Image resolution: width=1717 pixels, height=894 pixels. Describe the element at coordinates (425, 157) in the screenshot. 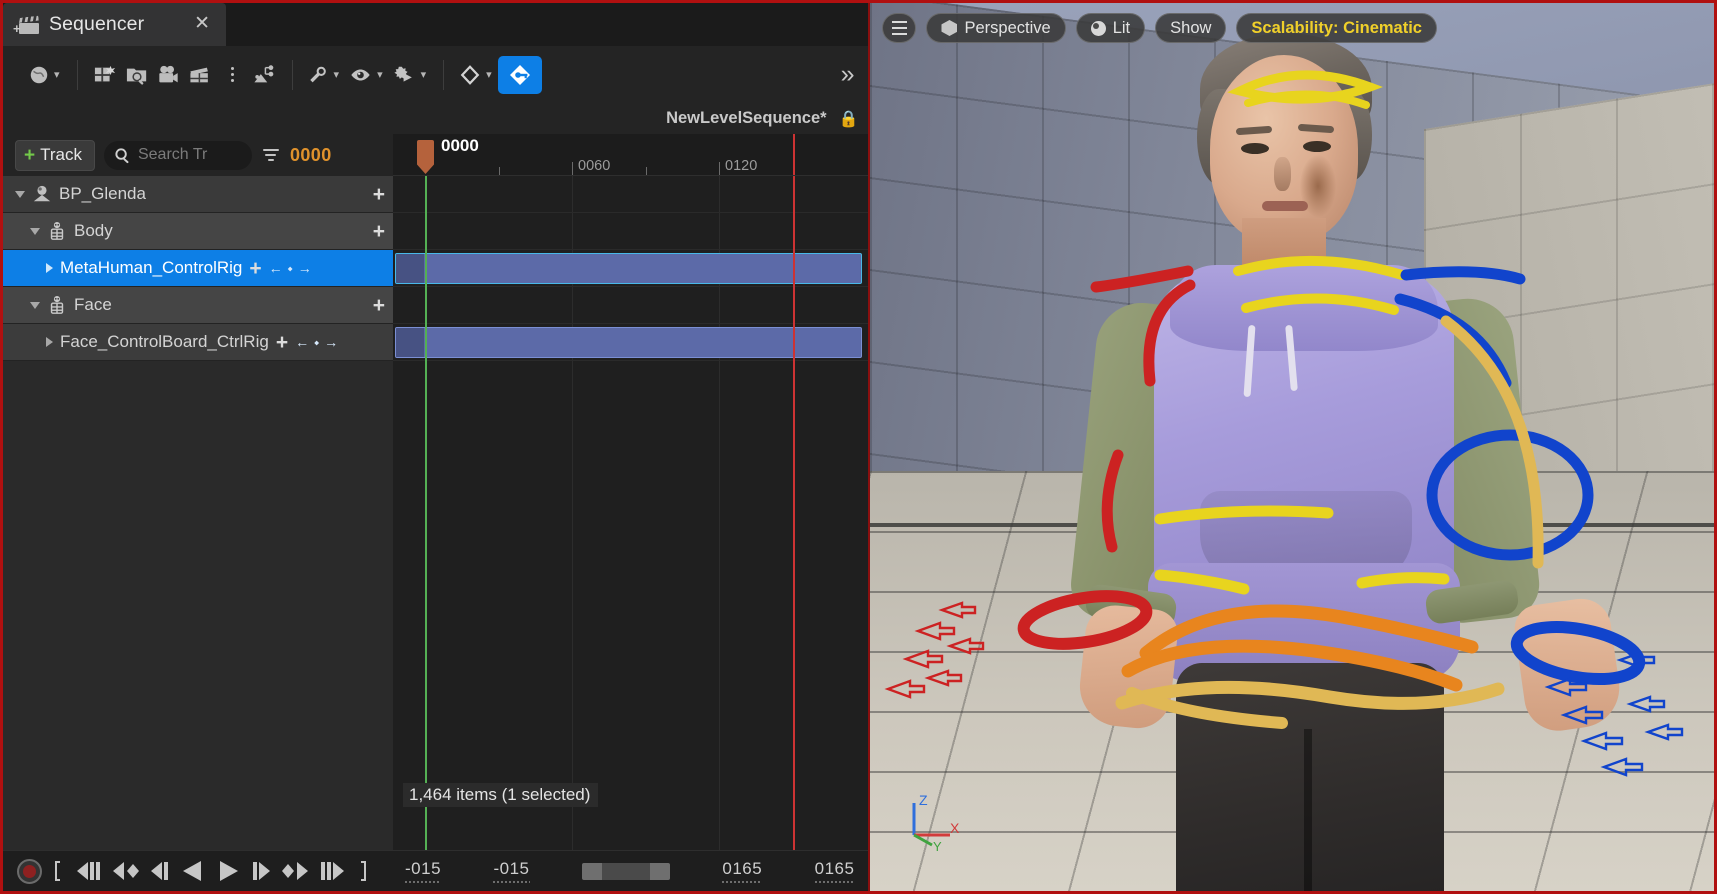

I see `playhead-handle` at that location.